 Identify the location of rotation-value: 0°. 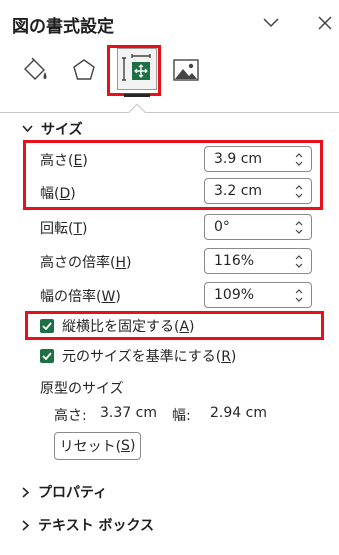
(248, 227).